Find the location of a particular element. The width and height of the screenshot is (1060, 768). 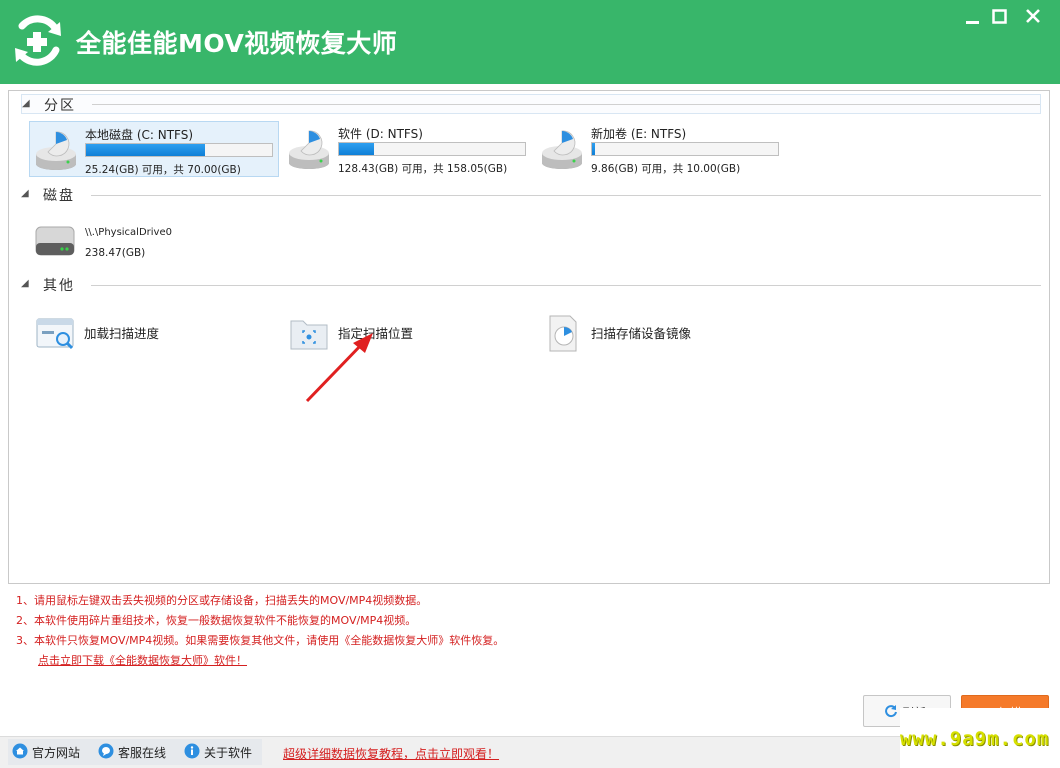

minimize-button is located at coordinates (973, 17).